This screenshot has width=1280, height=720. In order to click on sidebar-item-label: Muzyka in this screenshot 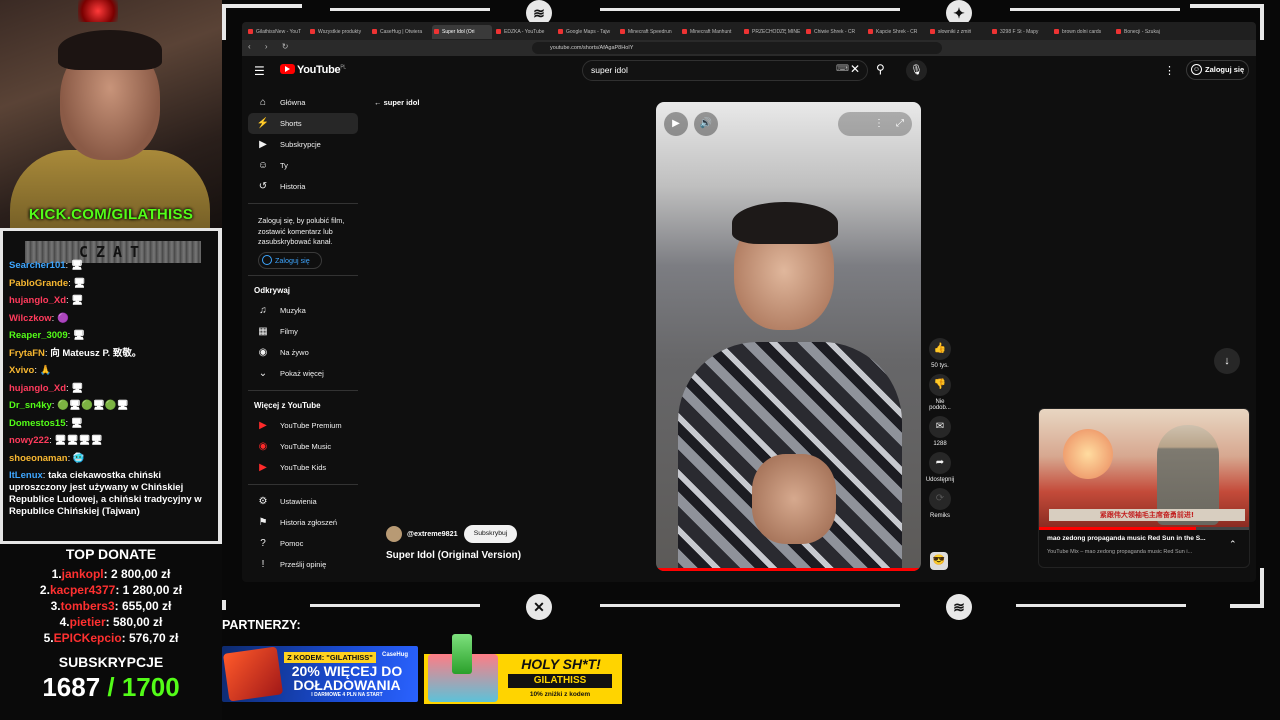, I will do `click(293, 310)`.